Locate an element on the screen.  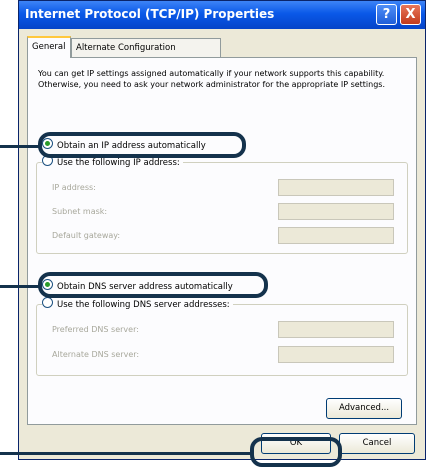
subnet-mask-label: Subnet mask: is located at coordinates (80, 211).